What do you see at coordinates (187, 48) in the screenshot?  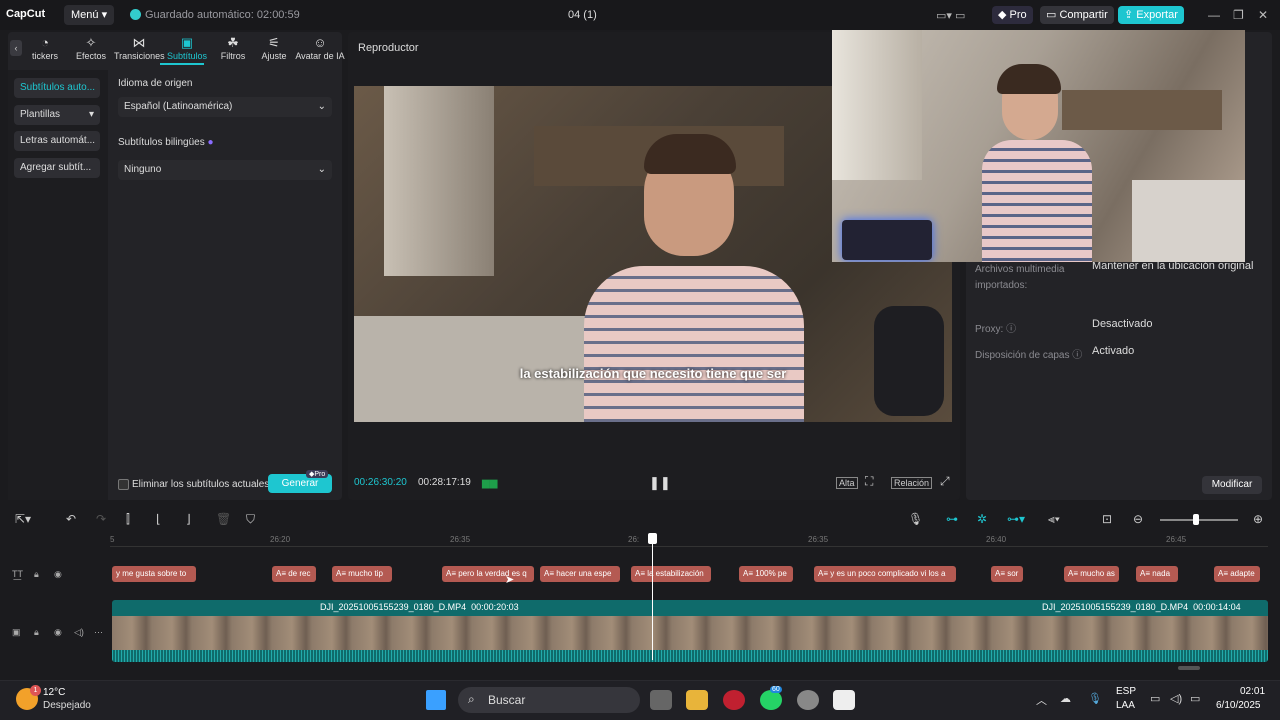 I see `tab-subtitles: ▣ Subtítulos` at bounding box center [187, 48].